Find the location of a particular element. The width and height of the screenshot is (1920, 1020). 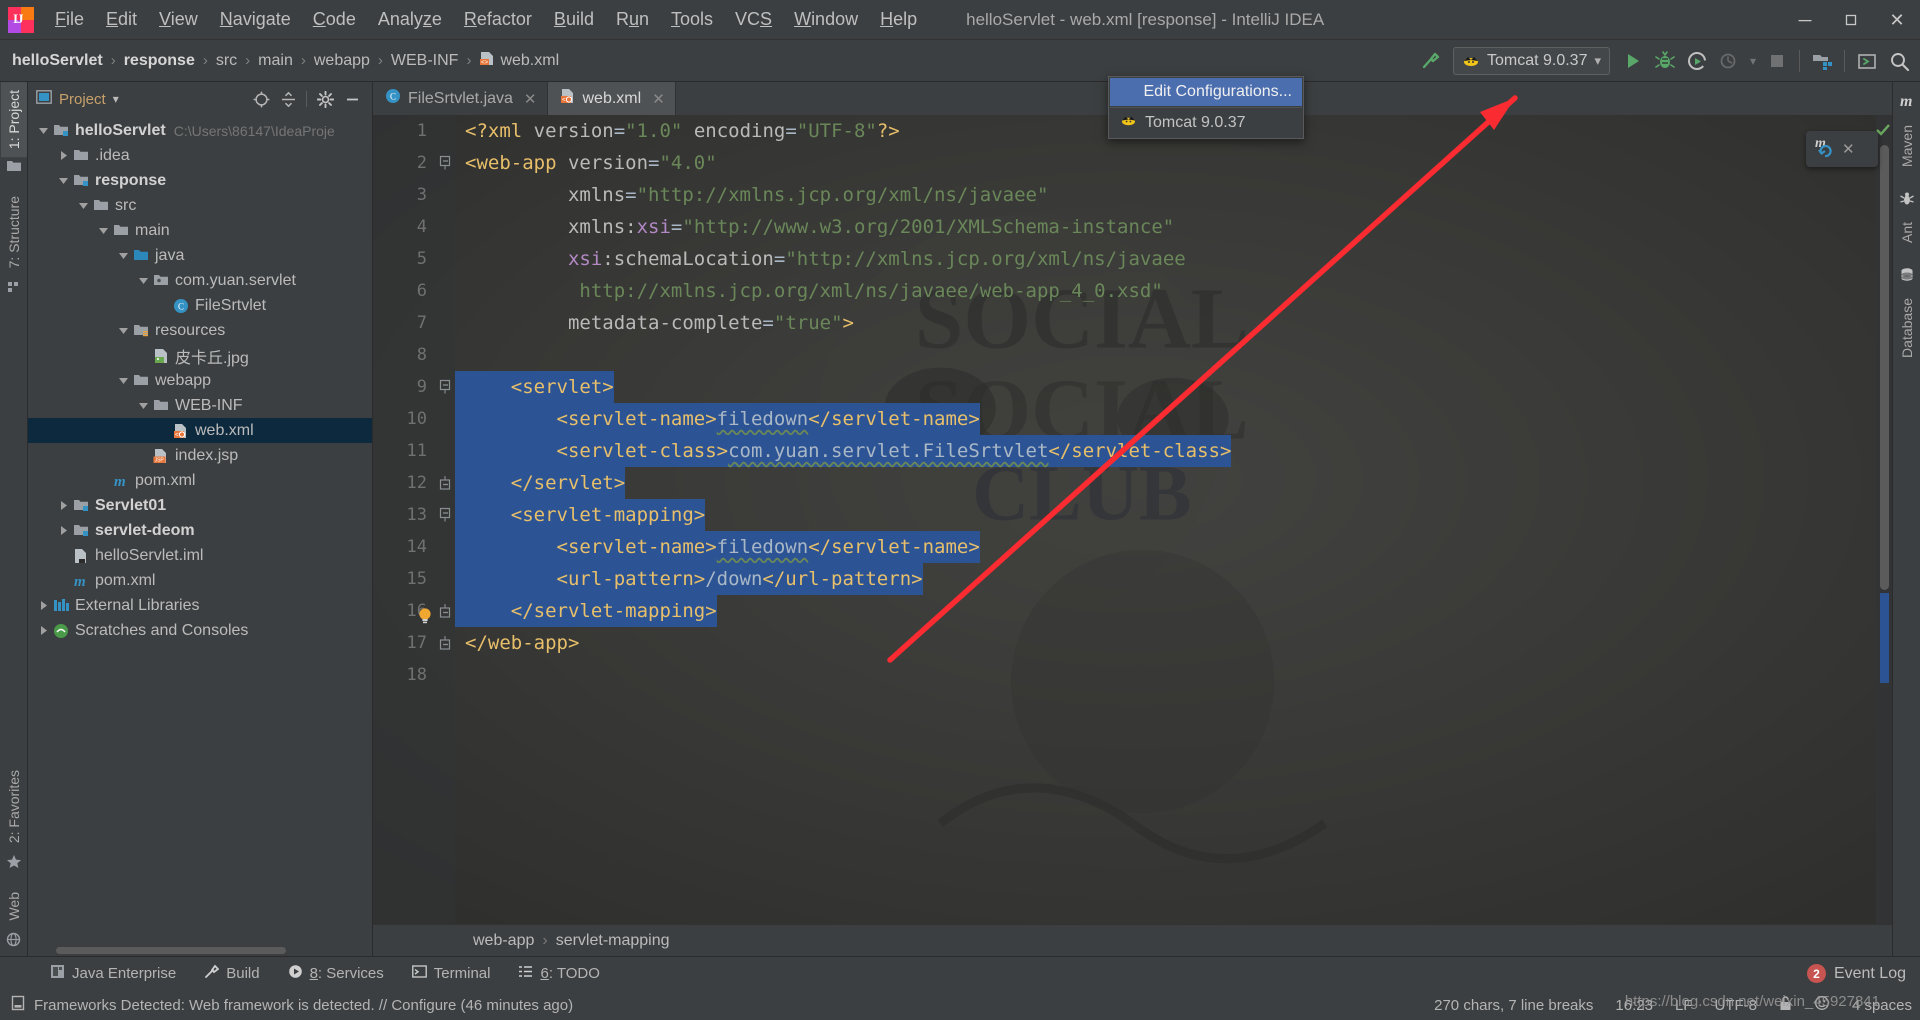

tree-node-response: response is located at coordinates (200, 180).